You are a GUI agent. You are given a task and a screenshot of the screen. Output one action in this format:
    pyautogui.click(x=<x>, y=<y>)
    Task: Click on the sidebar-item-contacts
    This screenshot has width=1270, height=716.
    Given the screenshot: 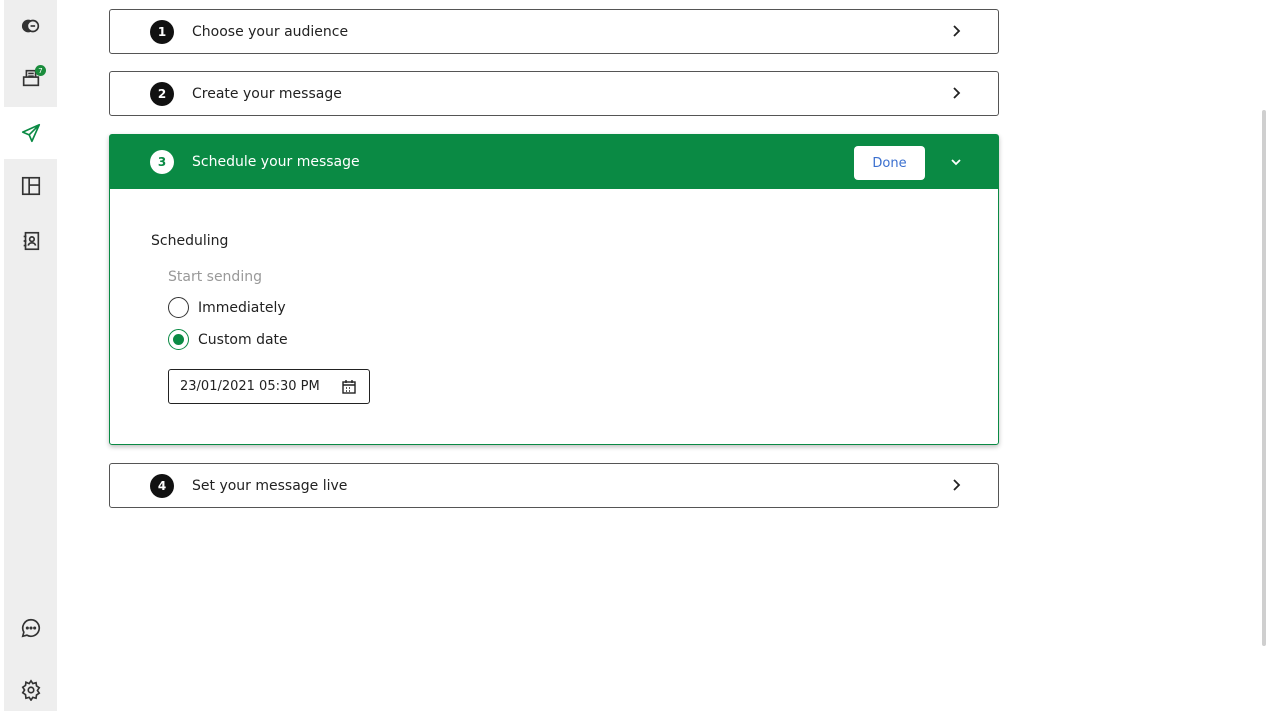 What is the action you would take?
    pyautogui.click(x=30, y=241)
    